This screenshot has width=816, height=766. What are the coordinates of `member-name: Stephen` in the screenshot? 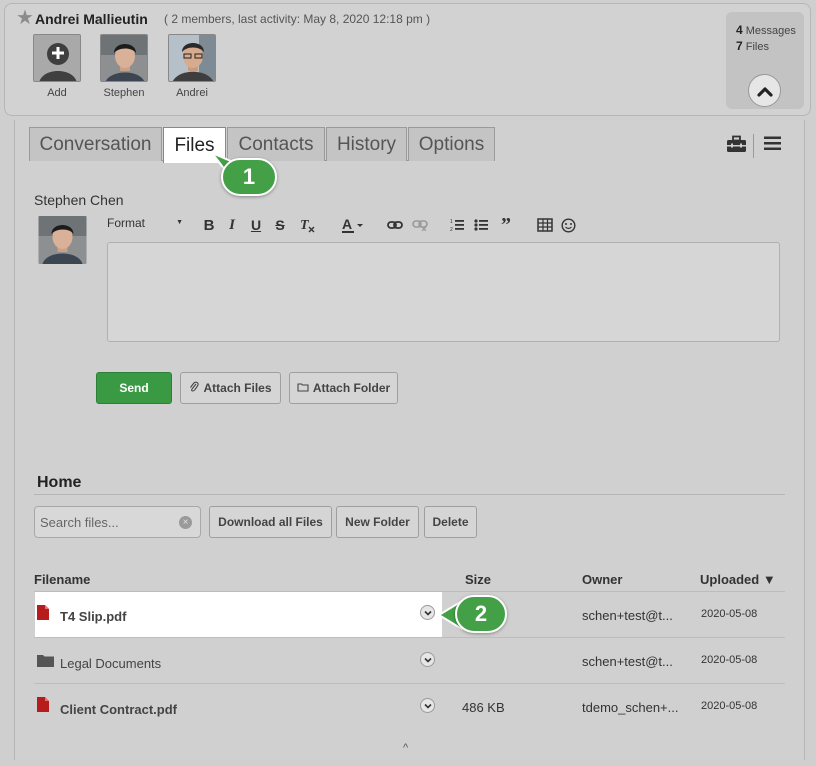 It's located at (124, 93).